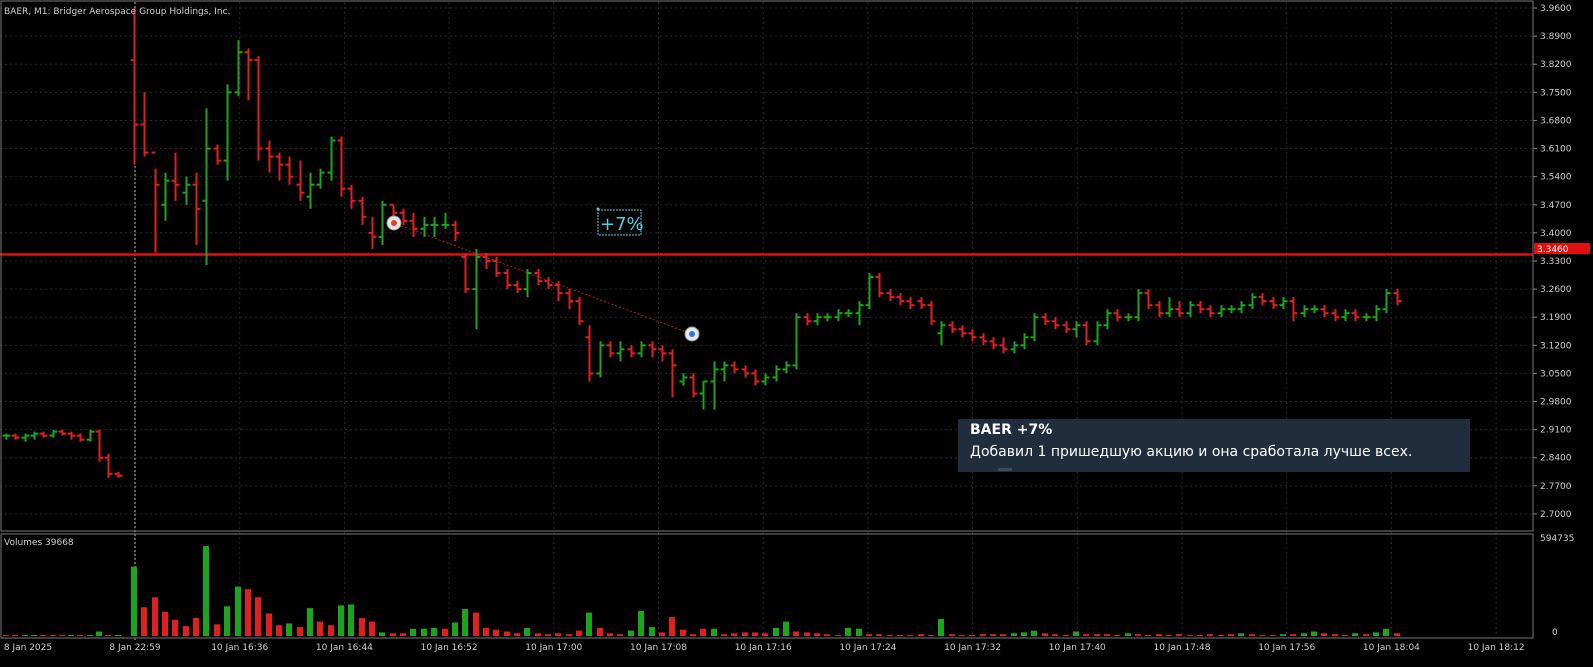  Describe the element at coordinates (1556, 403) in the screenshot. I see `price-tick-label: 2.9800` at that location.